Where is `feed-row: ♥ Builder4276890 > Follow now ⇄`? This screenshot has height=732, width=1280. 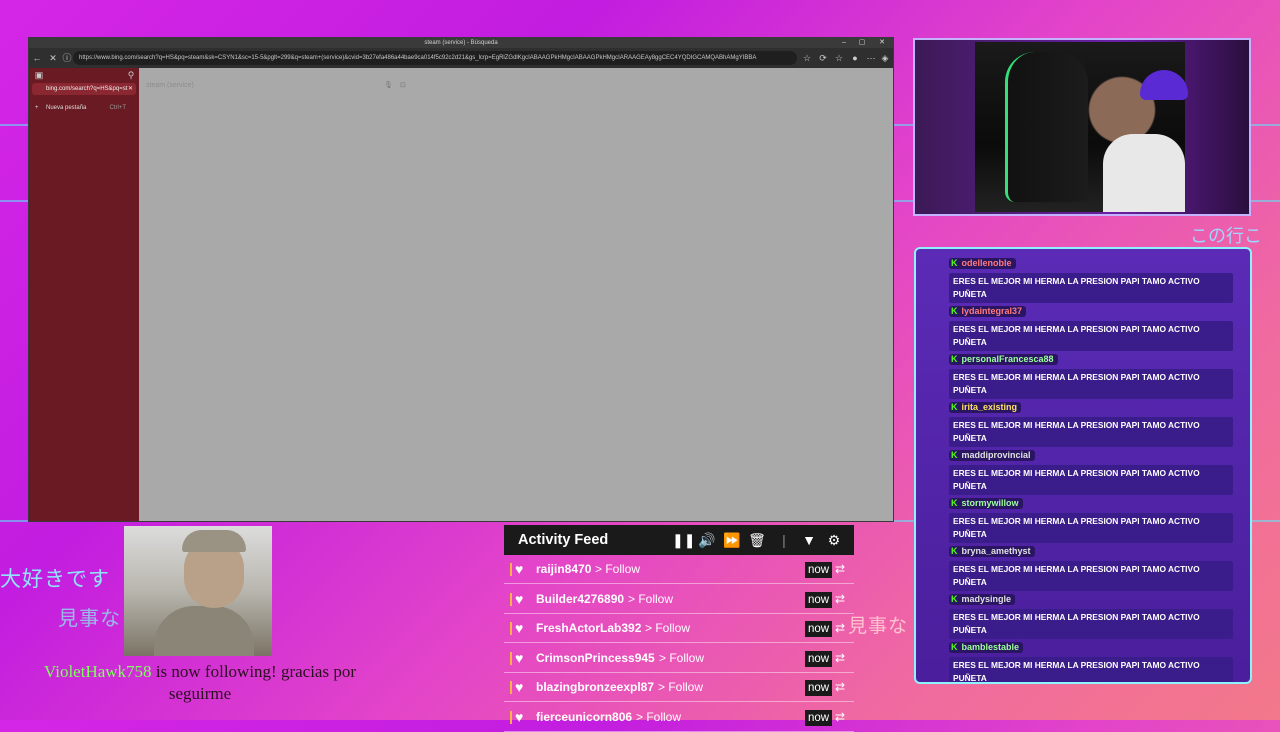
feed-row: ♥ Builder4276890 > Follow now ⇄ is located at coordinates (679, 599).